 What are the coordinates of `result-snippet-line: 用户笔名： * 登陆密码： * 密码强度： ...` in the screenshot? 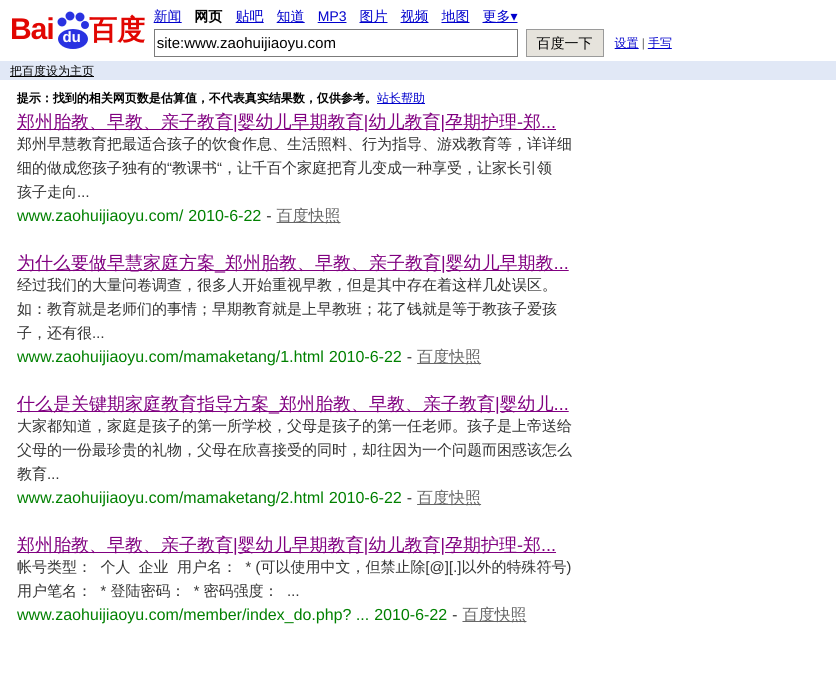 It's located at (158, 592).